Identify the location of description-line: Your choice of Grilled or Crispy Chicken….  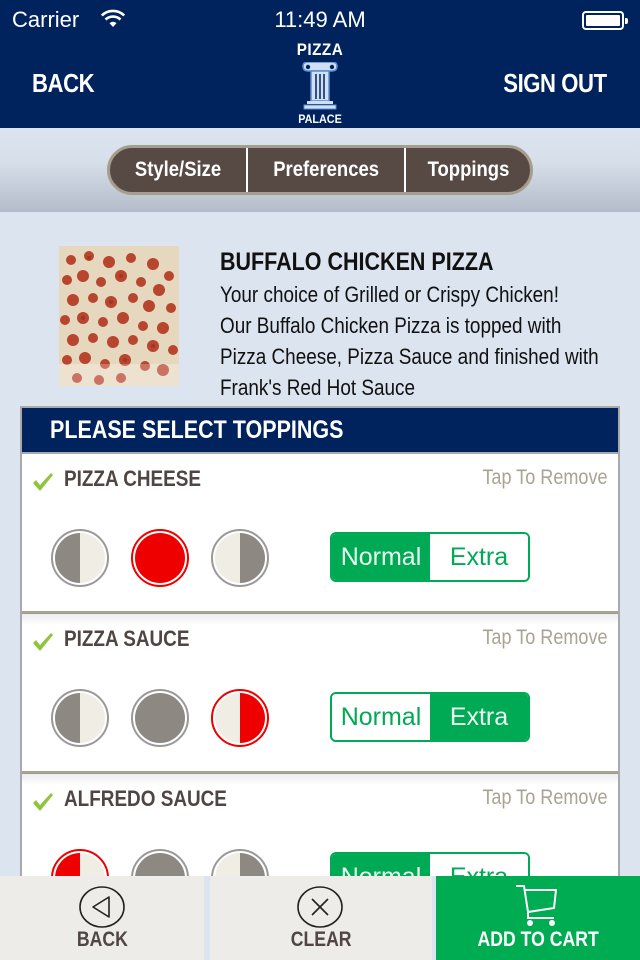
(389, 294).